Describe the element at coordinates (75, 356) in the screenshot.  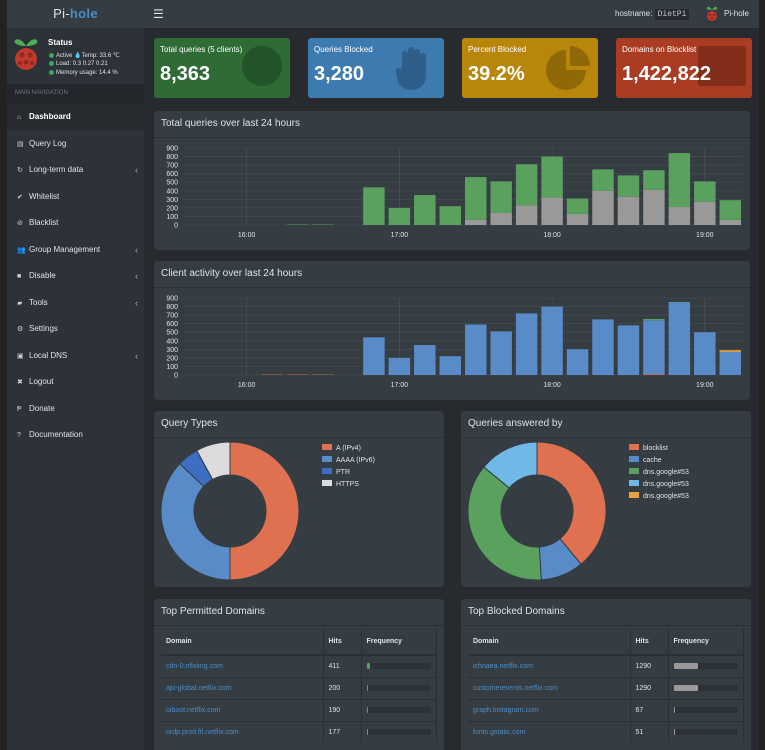
I see `sidebar-item-local-dns: ▣ Local DNS ‹` at that location.